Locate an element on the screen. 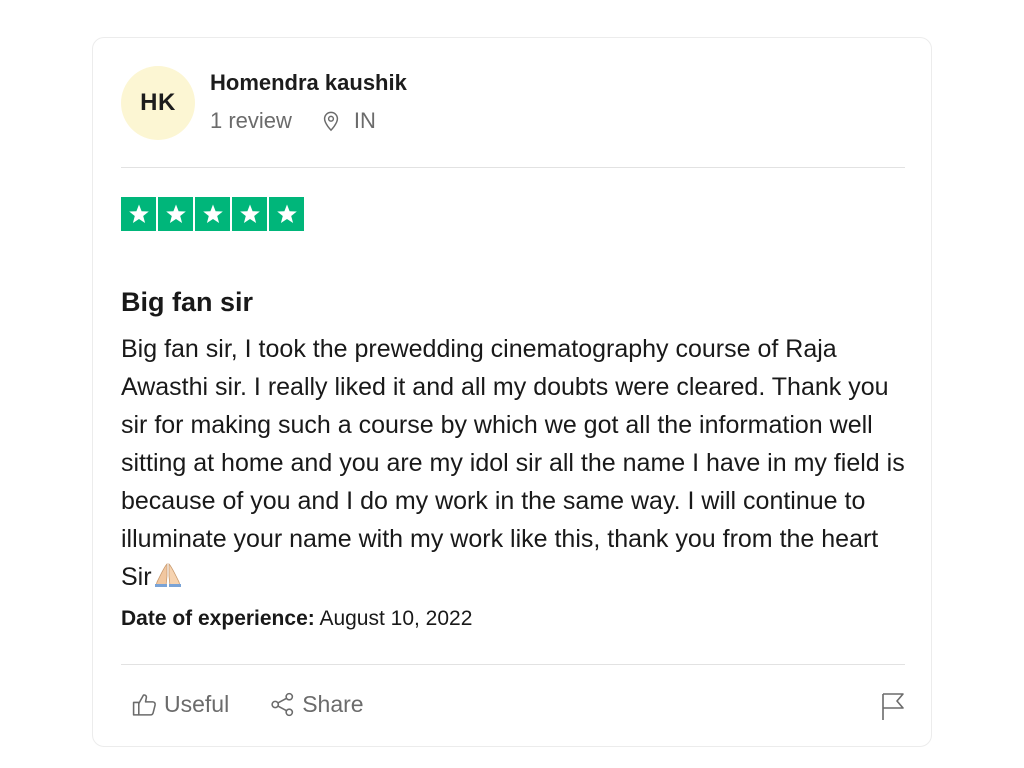 Image resolution: width=1024 pixels, height=768 pixels. flag-icon is located at coordinates (893, 709).